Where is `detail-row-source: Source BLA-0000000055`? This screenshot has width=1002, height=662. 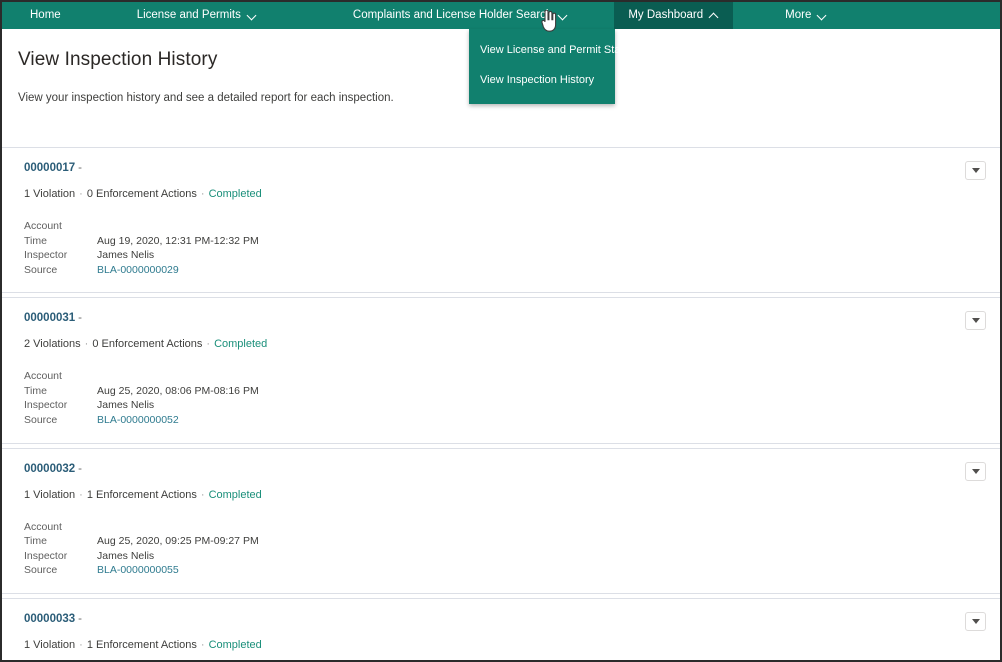
detail-row-source: Source BLA-0000000055 is located at coordinates (141, 571).